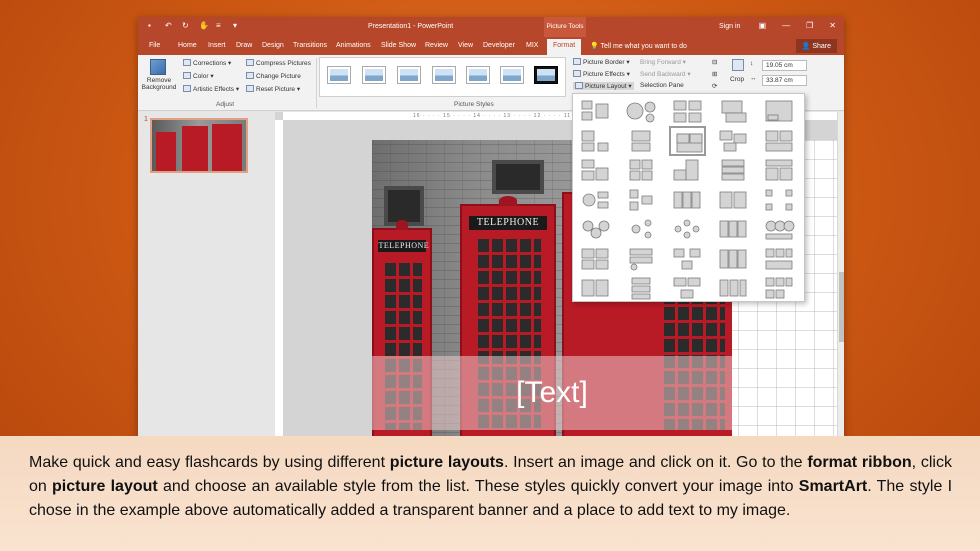 Image resolution: width=980 pixels, height=551 pixels. What do you see at coordinates (204, 26) in the screenshot?
I see `touch-mode-icon: ✋` at bounding box center [204, 26].